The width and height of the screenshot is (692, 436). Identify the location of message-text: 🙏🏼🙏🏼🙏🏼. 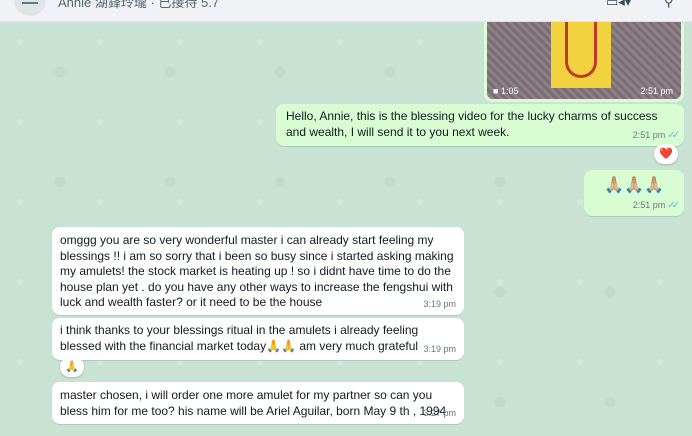
(634, 185).